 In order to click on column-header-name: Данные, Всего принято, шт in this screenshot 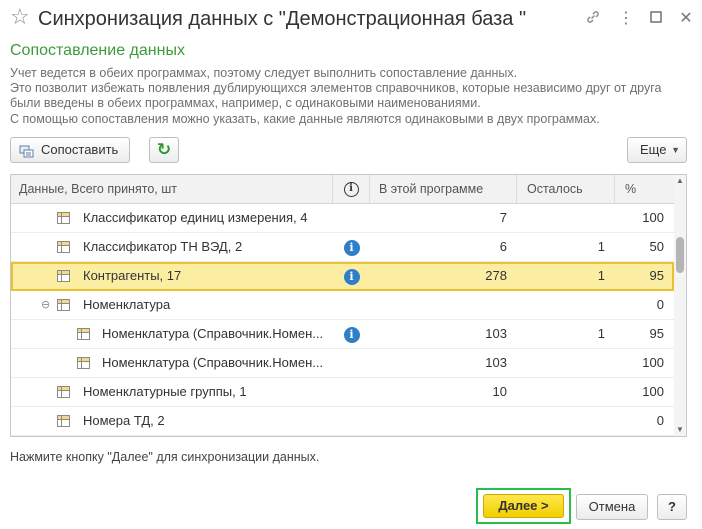, I will do `click(172, 189)`.